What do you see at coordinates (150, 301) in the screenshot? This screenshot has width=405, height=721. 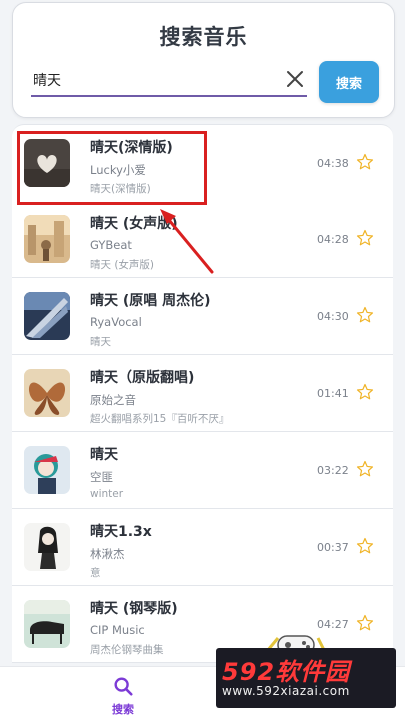 I see `song-title: 晴天 (原唱 周杰伦)` at bounding box center [150, 301].